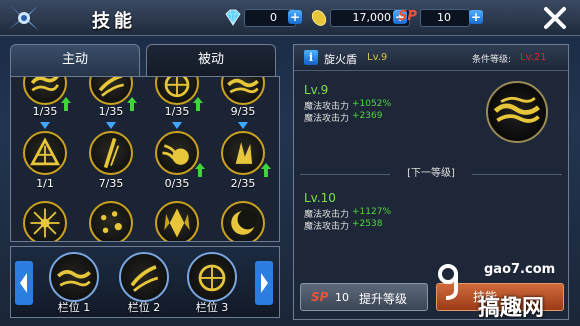  I want to click on tent-sigil-skill-icon, so click(45, 151).